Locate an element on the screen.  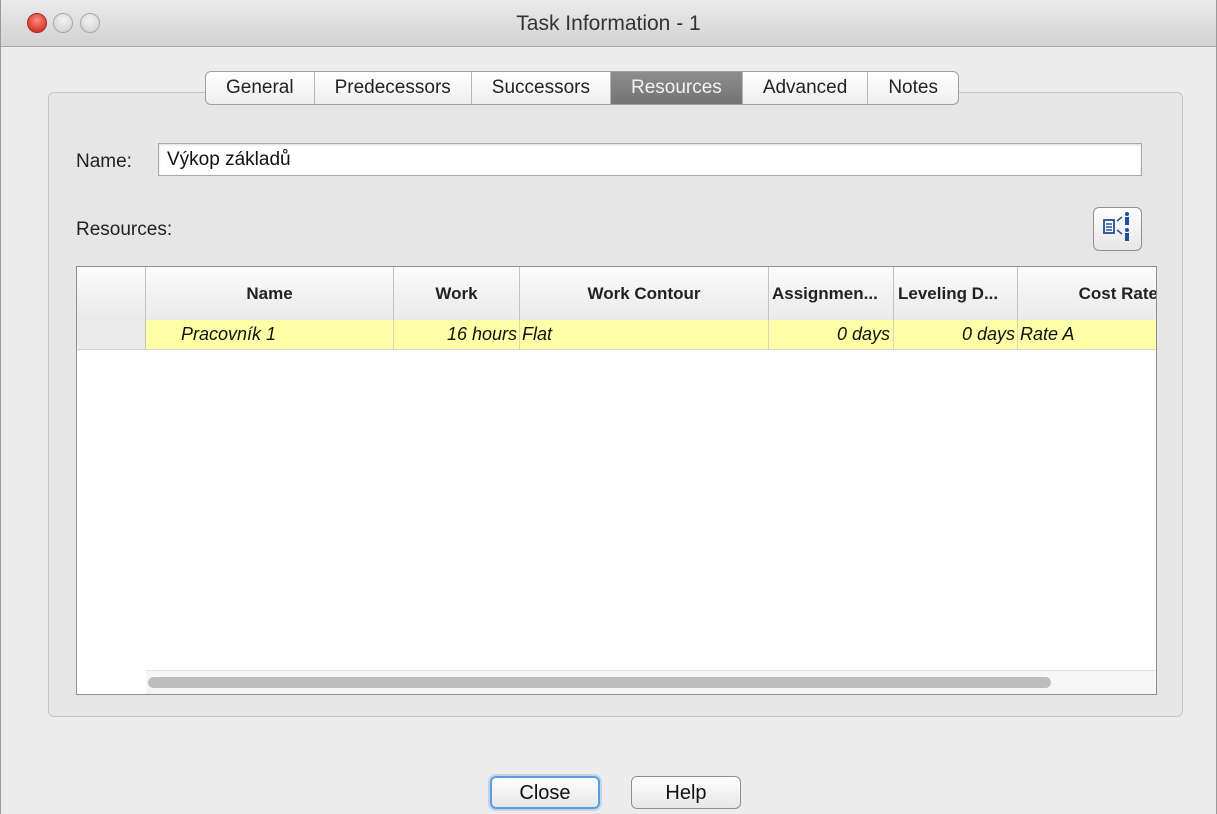
cell-assignment-delay: 0 days is located at coordinates (831, 334).